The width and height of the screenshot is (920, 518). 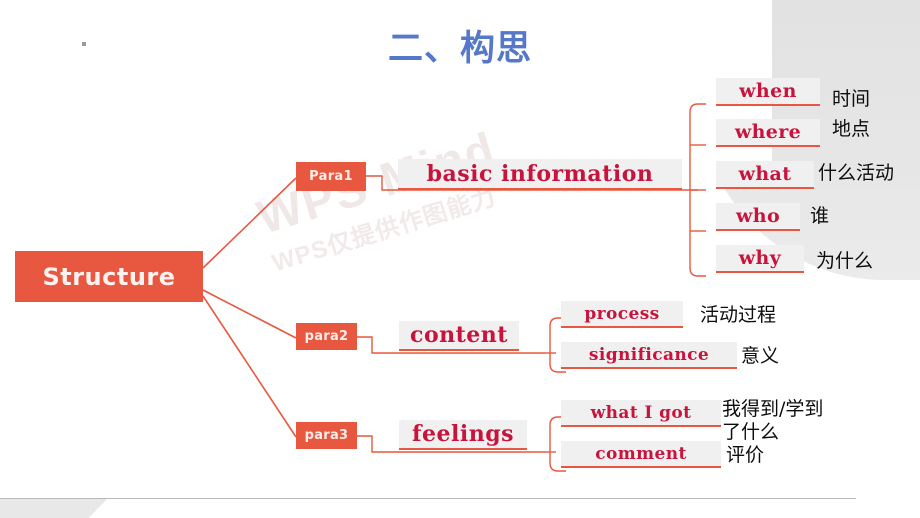 I want to click on mindmap-leaf-comment: comment, so click(x=641, y=454).